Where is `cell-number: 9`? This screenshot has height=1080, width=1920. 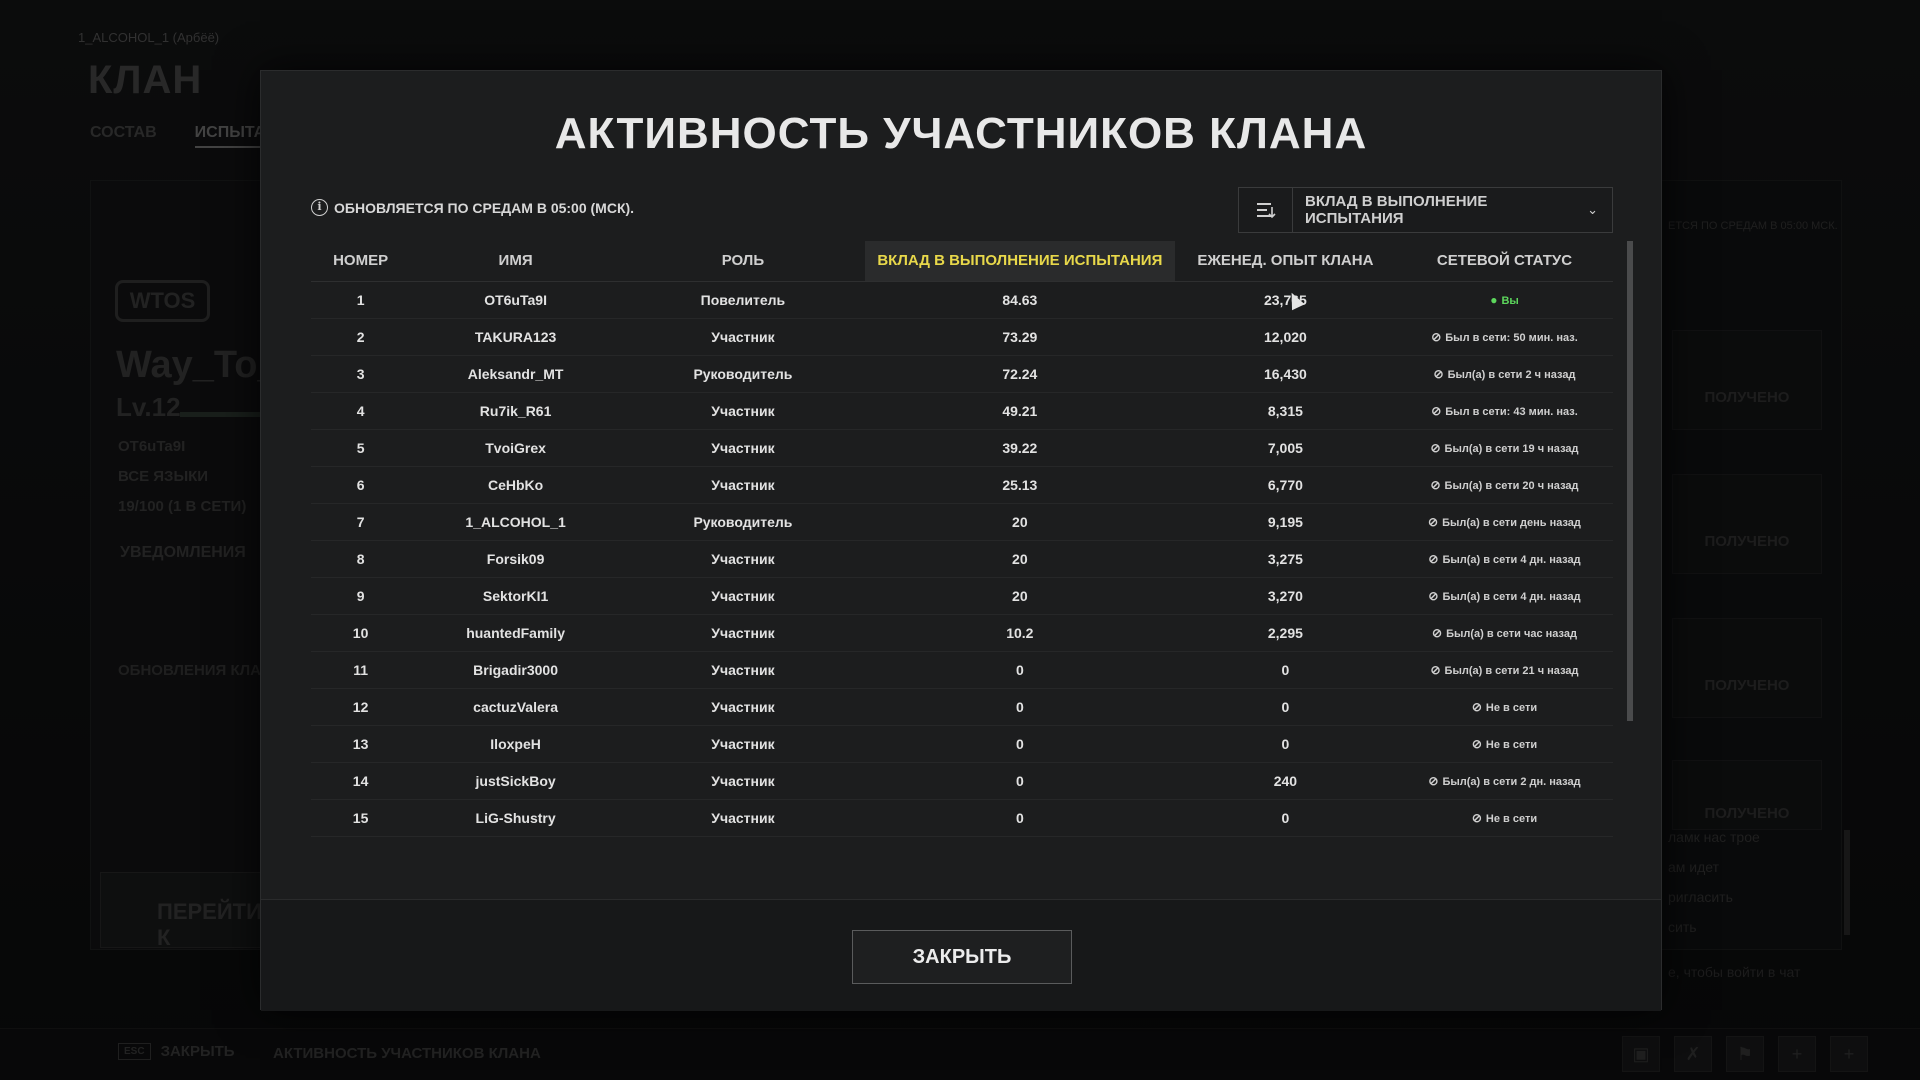 cell-number: 9 is located at coordinates (361, 596).